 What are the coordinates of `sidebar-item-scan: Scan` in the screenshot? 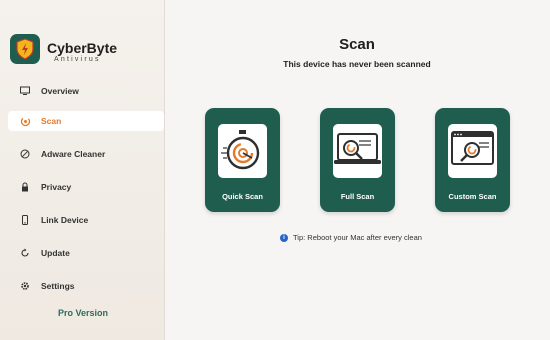 It's located at (86, 121).